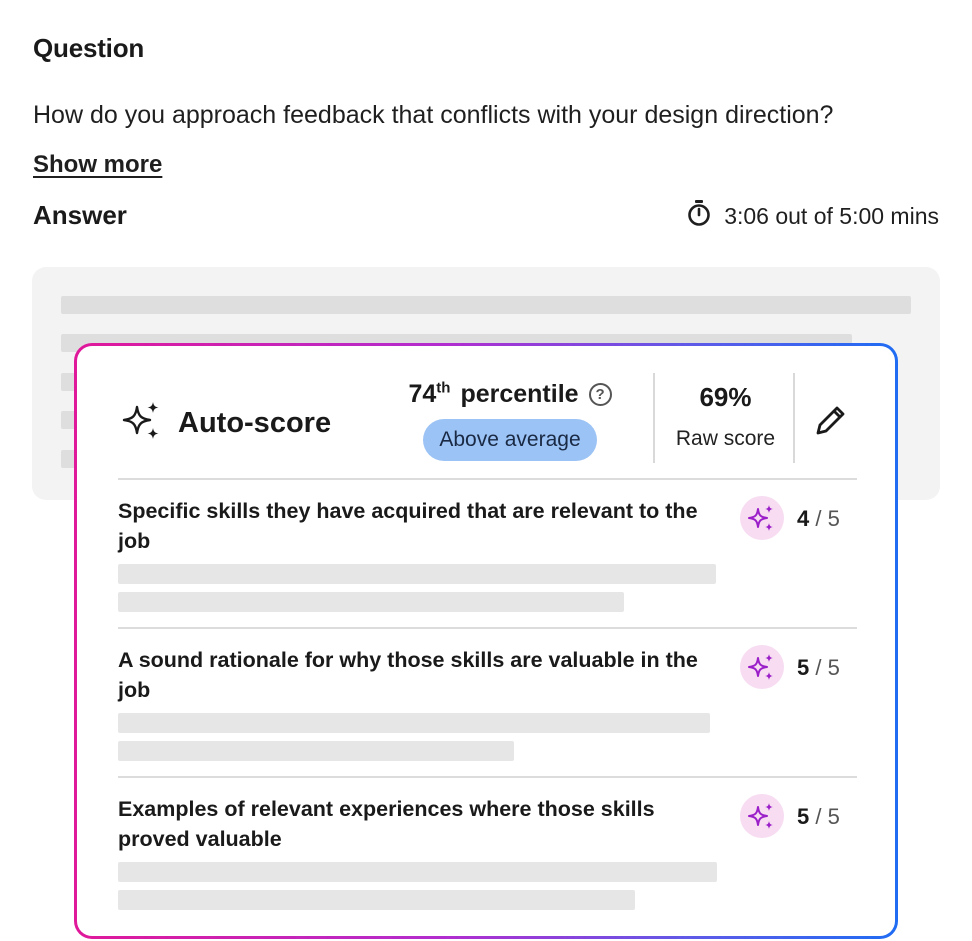 Image resolution: width=972 pixels, height=941 pixels. I want to click on criterion-score: 4 / 5, so click(818, 519).